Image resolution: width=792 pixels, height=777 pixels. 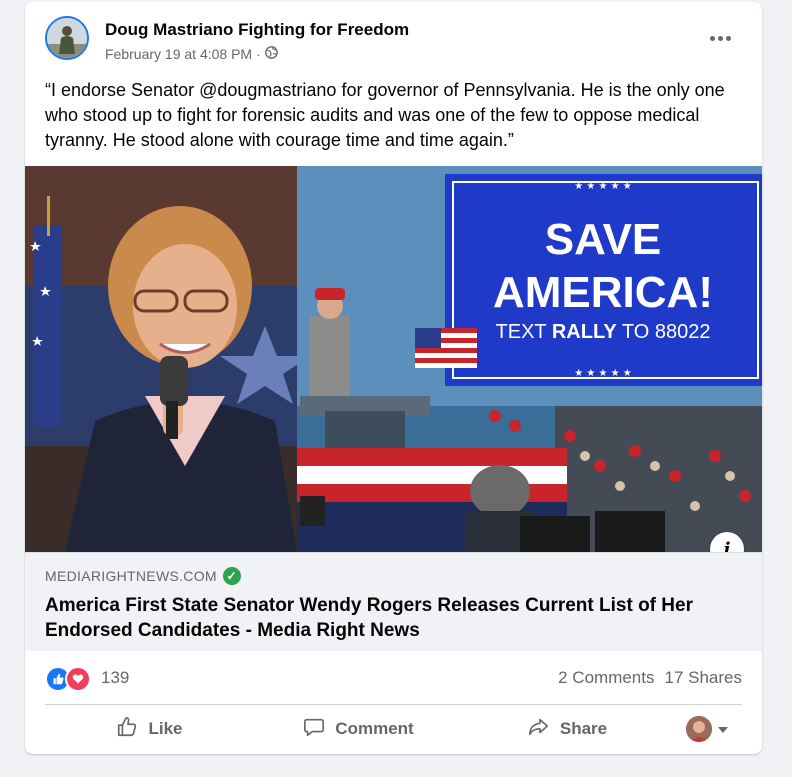 What do you see at coordinates (603, 239) in the screenshot?
I see `sign-title-1: SAVE` at bounding box center [603, 239].